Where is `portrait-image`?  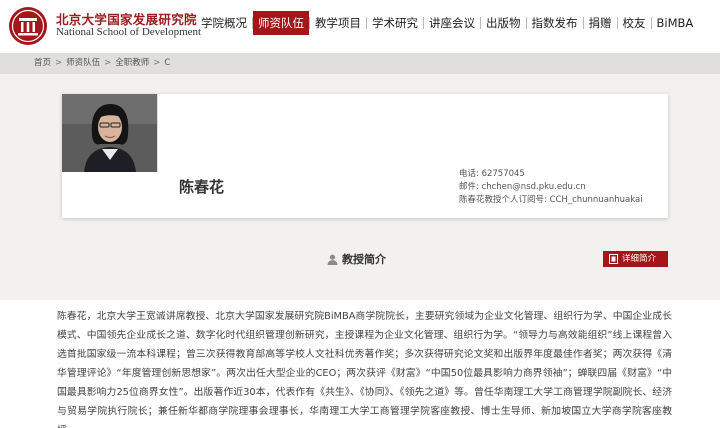 portrait-image is located at coordinates (109, 133).